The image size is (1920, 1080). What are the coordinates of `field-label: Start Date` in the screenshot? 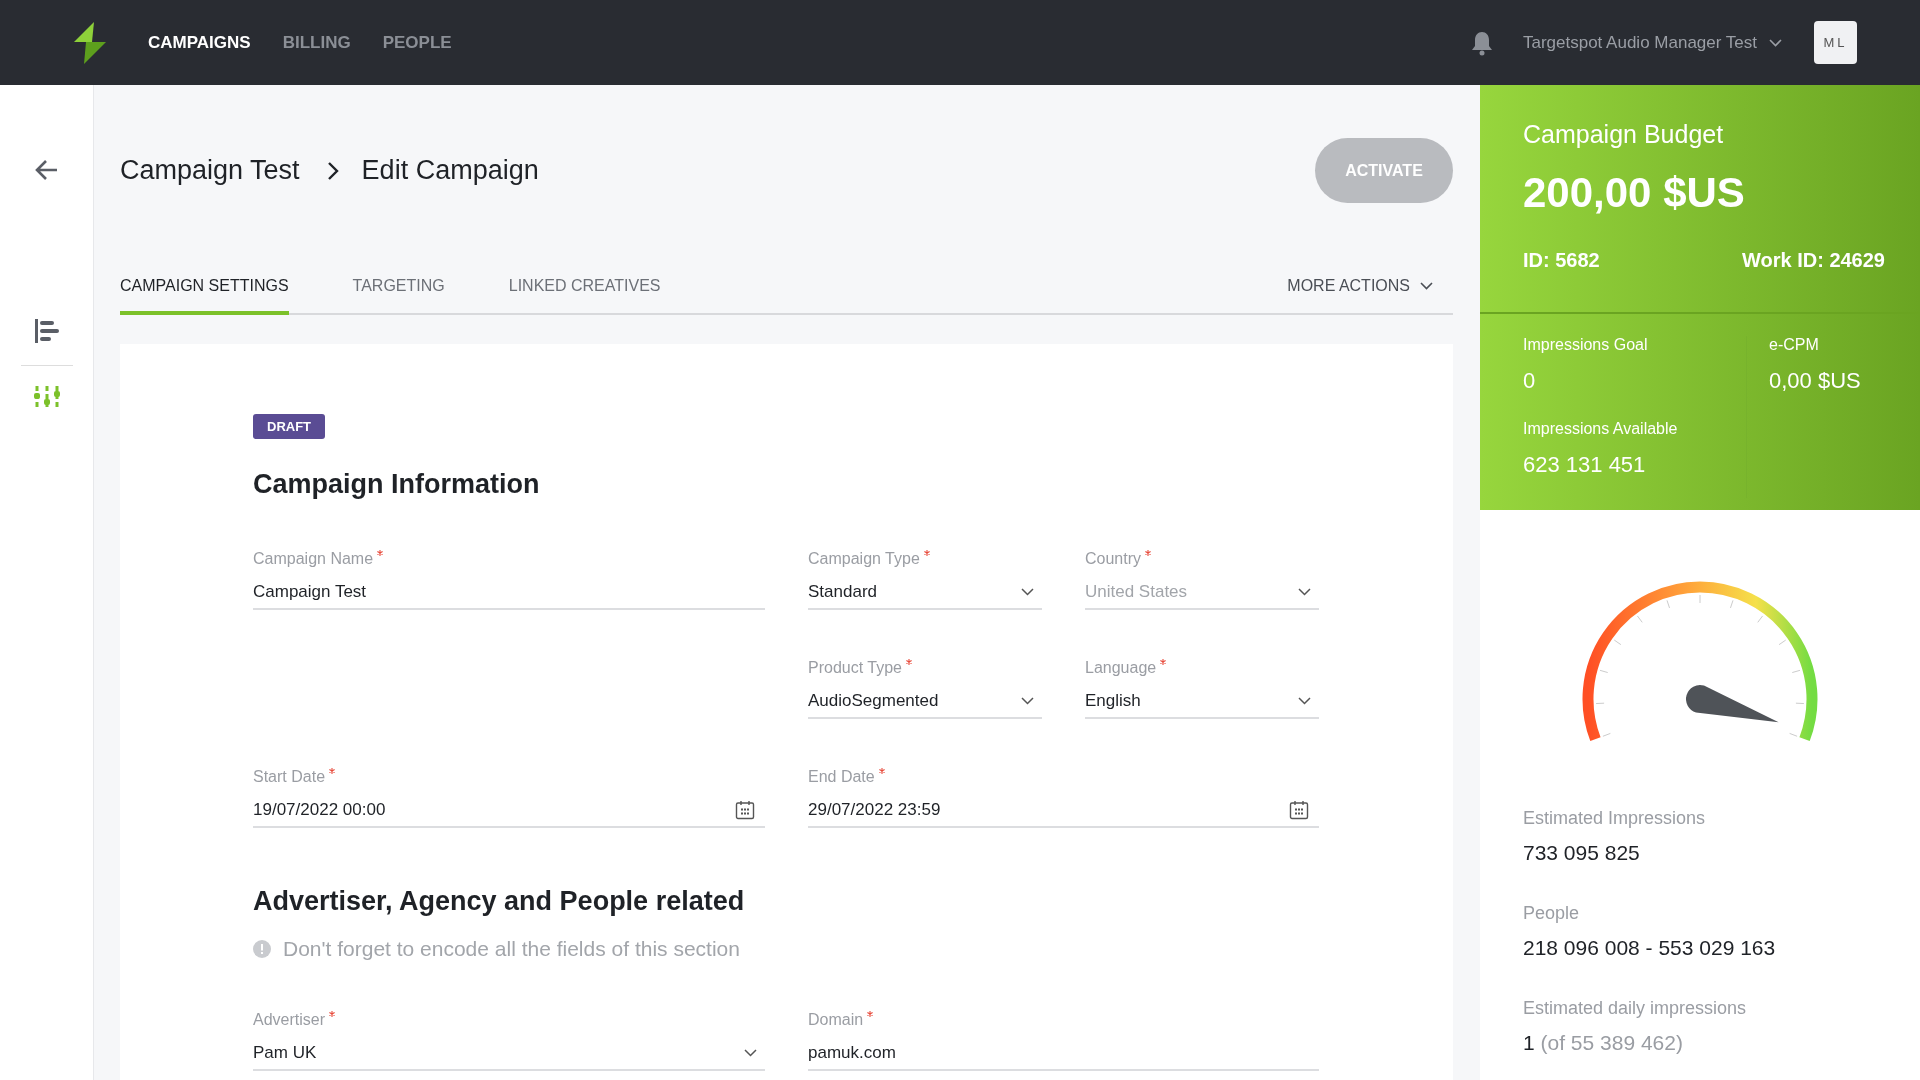 It's located at (289, 777).